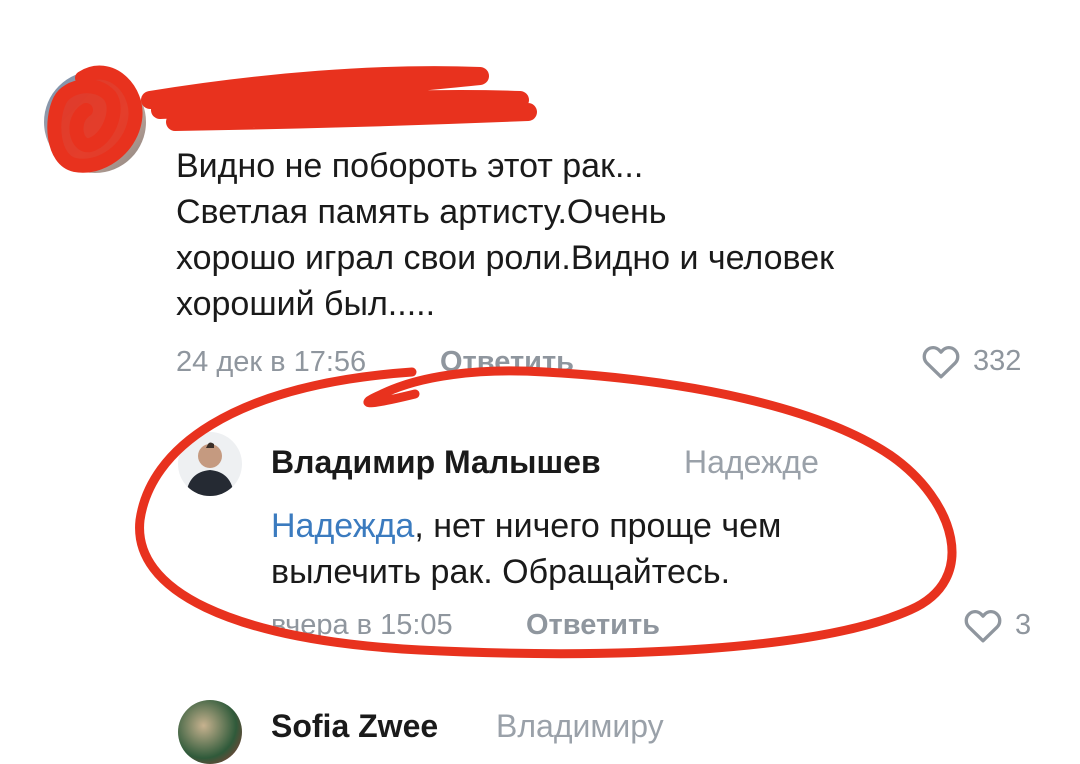  Describe the element at coordinates (505, 258) in the screenshot. I see `comment-1-line-3: хорошо играл свои роли.Видно и человек` at that location.